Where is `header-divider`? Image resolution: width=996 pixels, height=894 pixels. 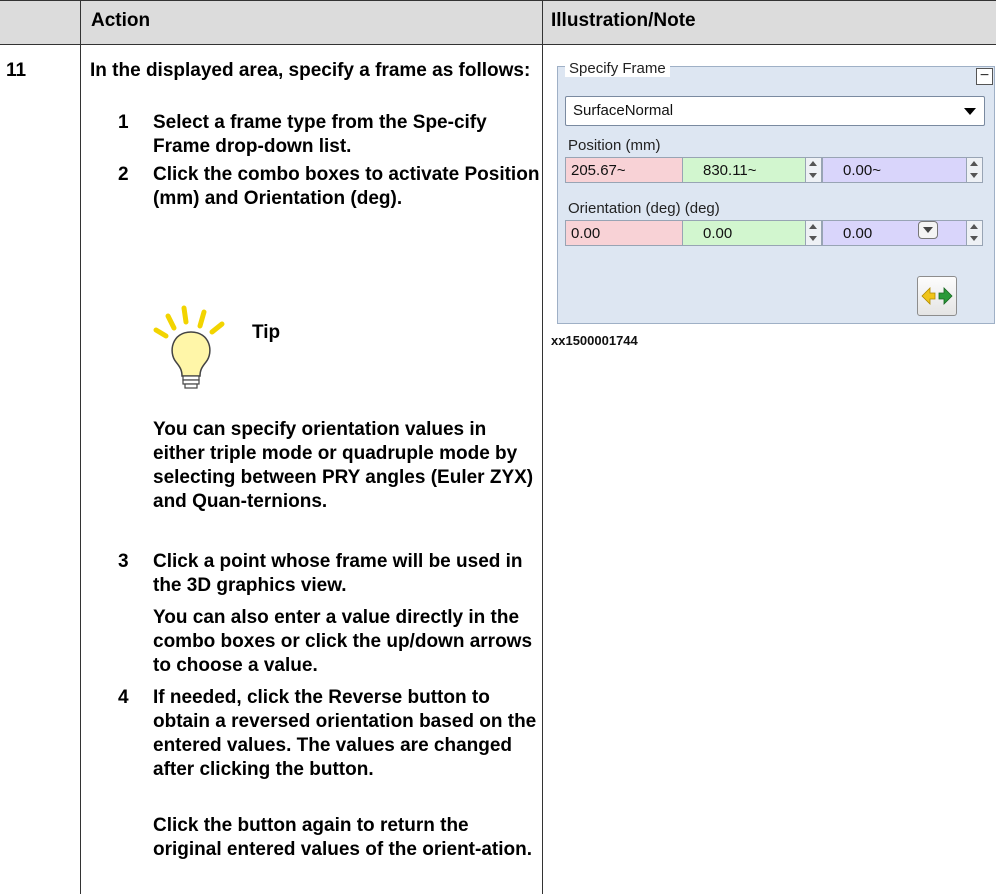 header-divider is located at coordinates (498, 44).